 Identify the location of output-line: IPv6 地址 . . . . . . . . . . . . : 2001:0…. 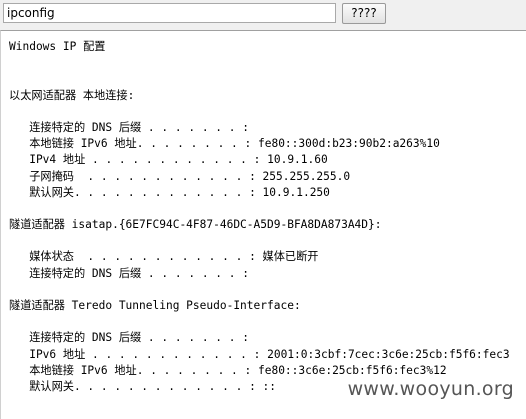
(259, 354).